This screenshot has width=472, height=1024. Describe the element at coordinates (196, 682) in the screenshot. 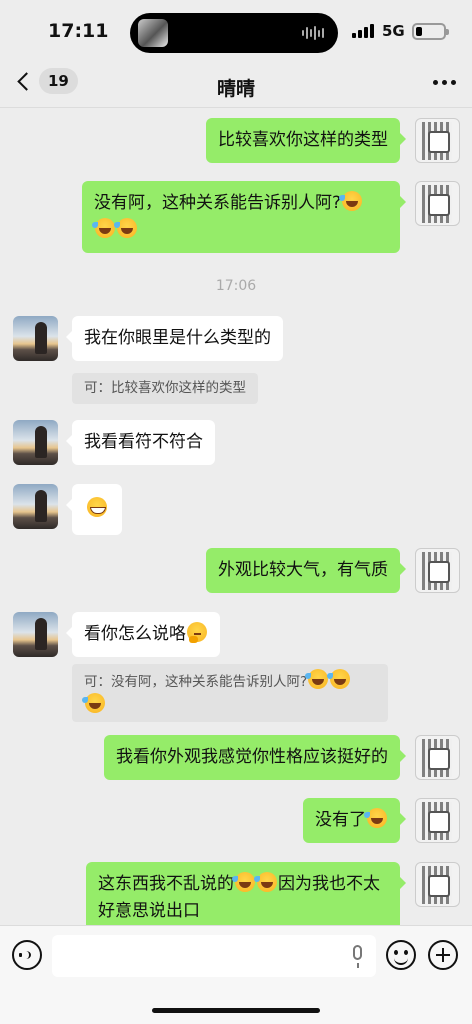

I see `quote-text: 可：没有阿，这种关系能告诉别人阿?` at that location.